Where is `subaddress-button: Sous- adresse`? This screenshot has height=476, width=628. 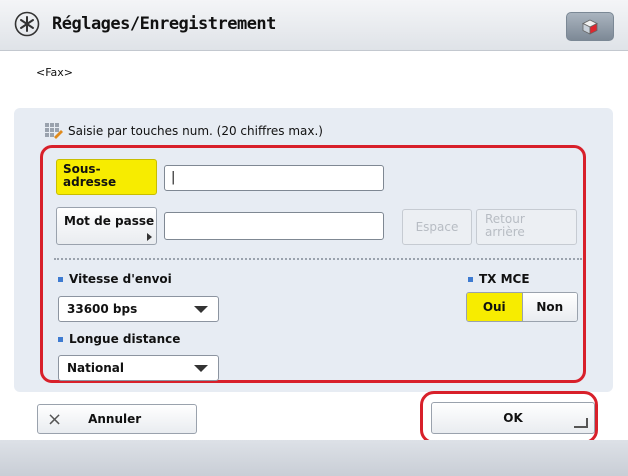
subaddress-button: Sous- adresse is located at coordinates (106, 177).